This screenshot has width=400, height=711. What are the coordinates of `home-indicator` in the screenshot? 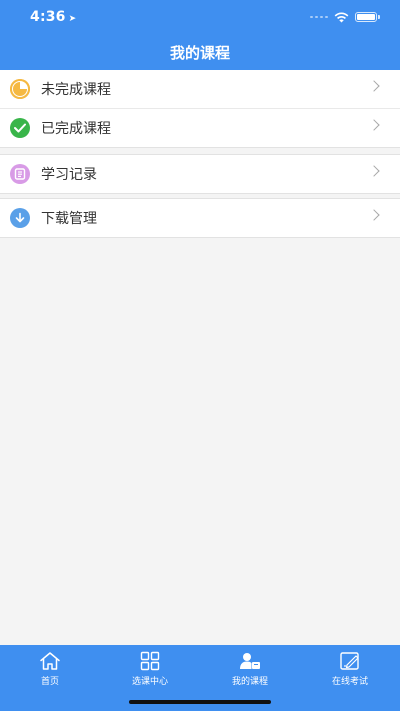 It's located at (200, 702).